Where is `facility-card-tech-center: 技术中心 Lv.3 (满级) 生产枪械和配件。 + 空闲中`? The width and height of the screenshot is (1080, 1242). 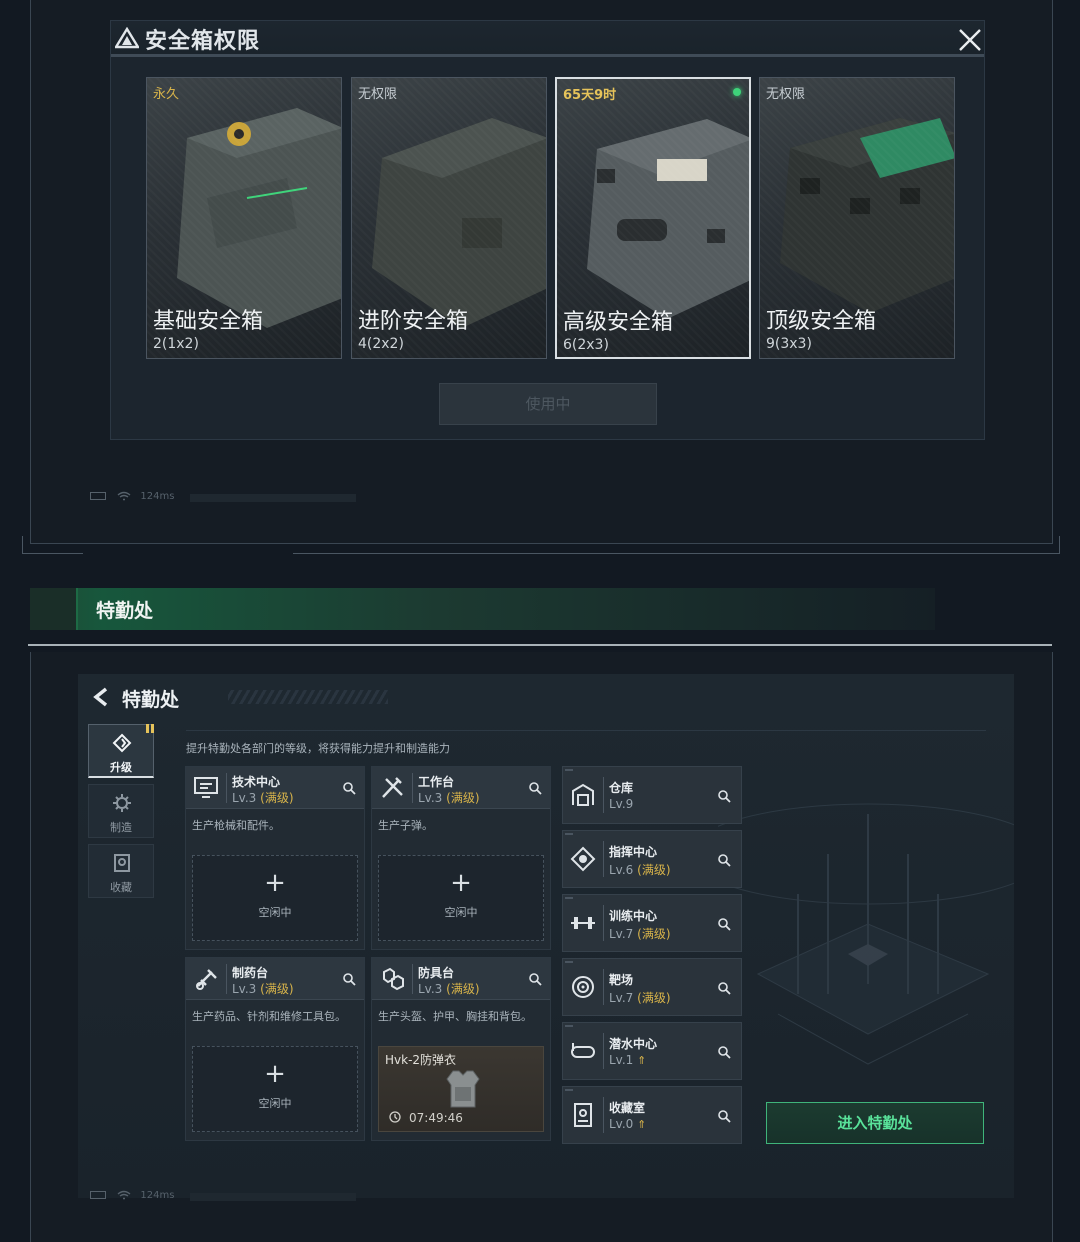
facility-card-tech-center: 技术中心 Lv.3 (满级) 生产枪械和配件。 + 空闲中 is located at coordinates (275, 858).